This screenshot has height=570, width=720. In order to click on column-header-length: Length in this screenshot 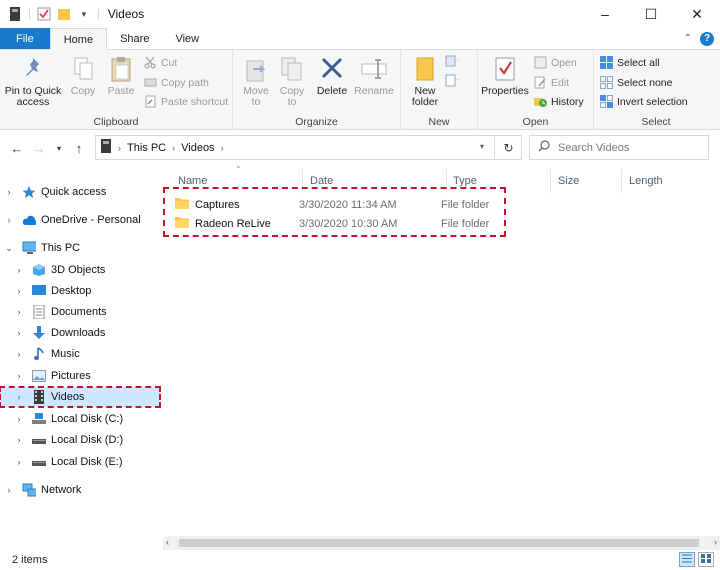, I will do `click(646, 181)`.